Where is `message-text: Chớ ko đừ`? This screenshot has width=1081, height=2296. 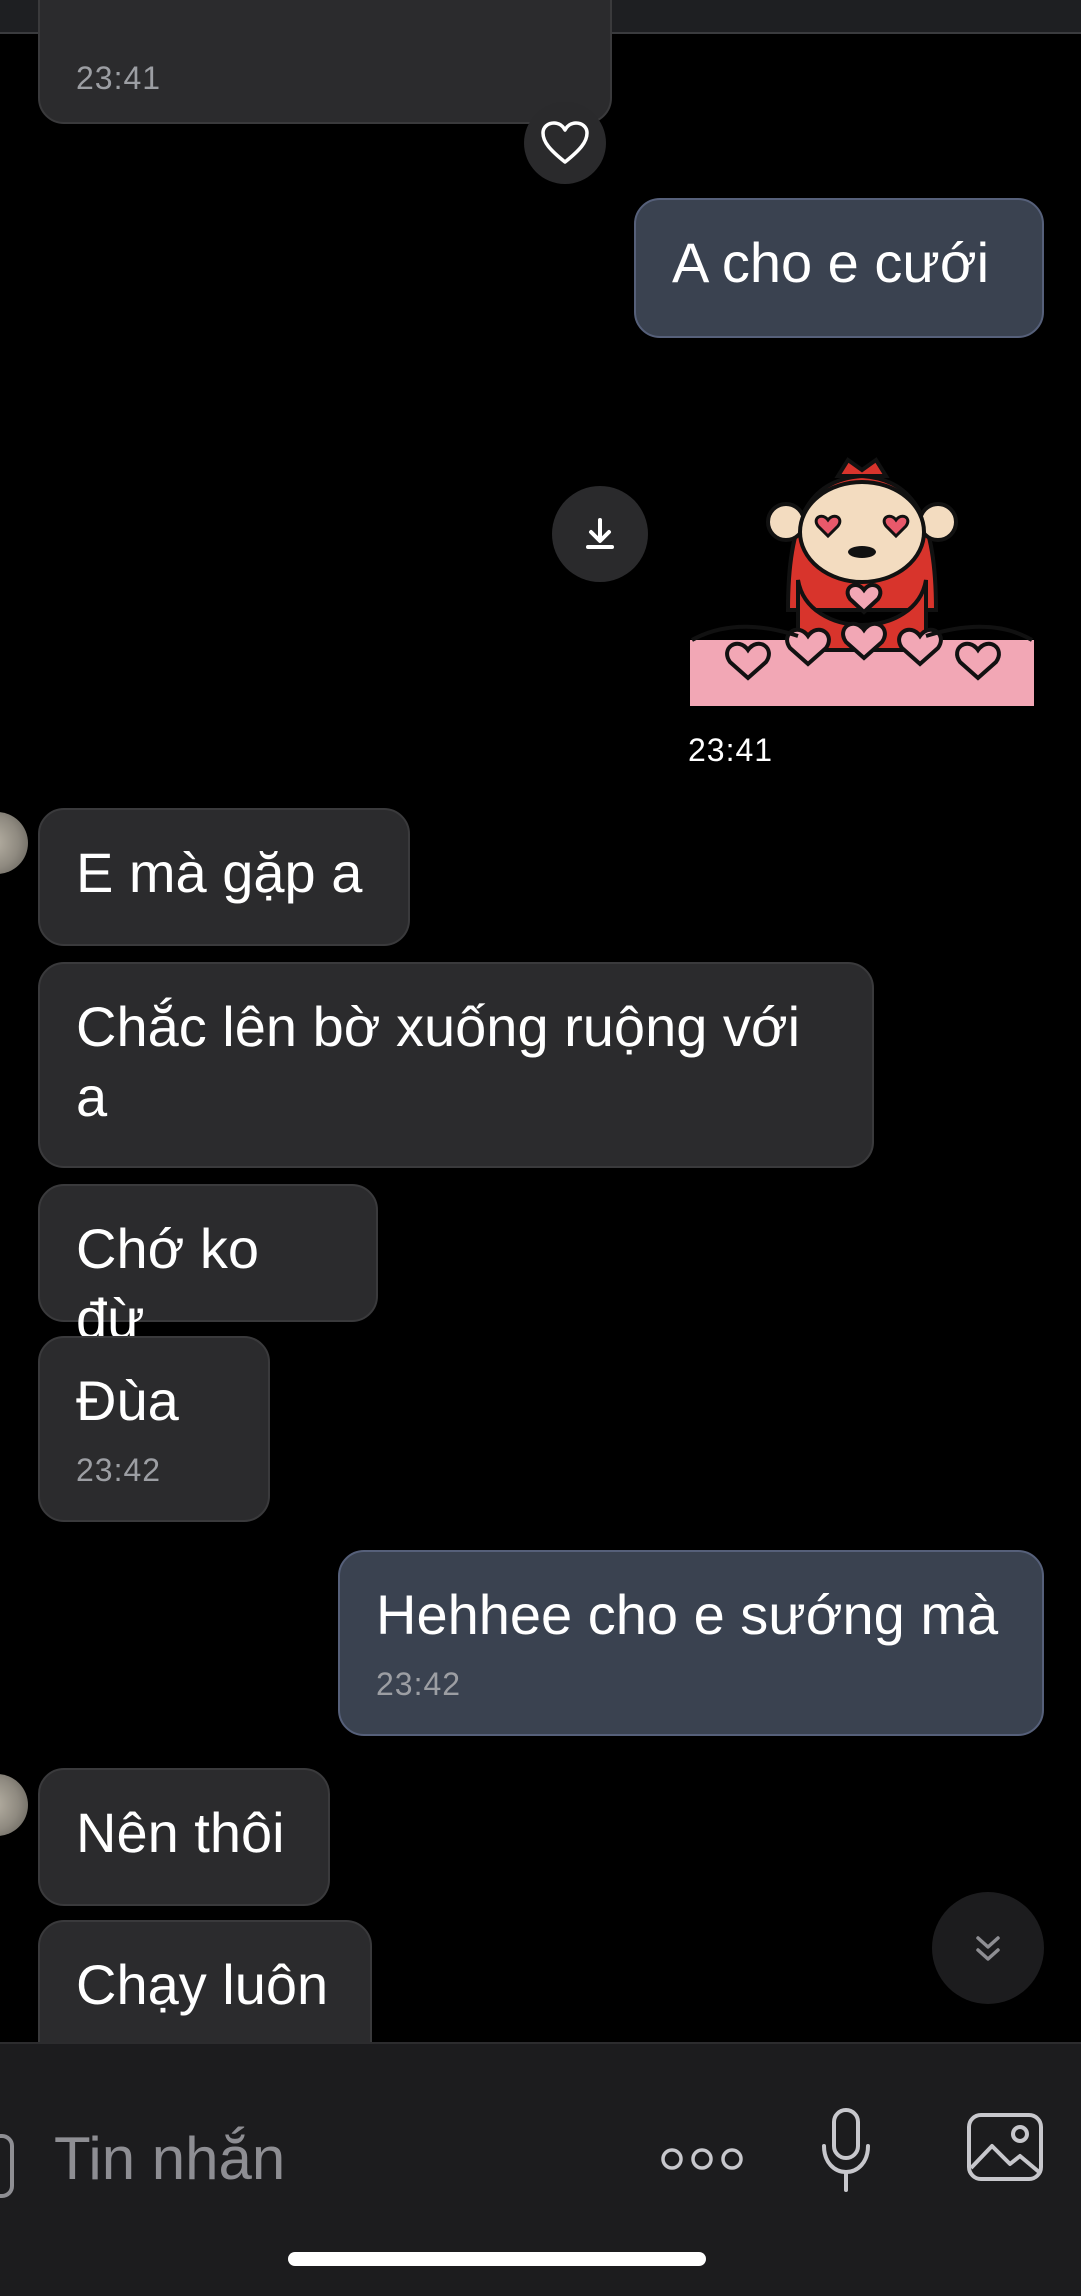
message-text: Chớ ko đừ is located at coordinates (168, 1283).